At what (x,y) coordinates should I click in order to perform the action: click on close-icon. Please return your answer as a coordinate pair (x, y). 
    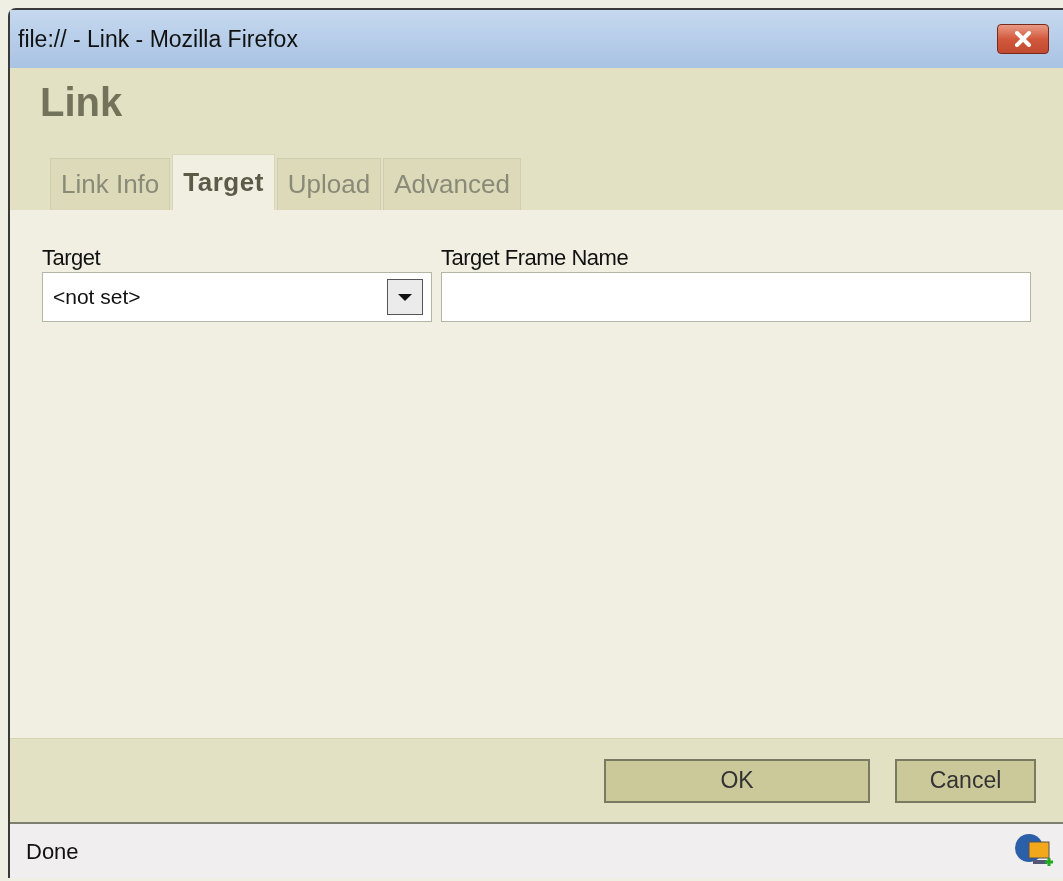
    Looking at the image, I should click on (1023, 39).